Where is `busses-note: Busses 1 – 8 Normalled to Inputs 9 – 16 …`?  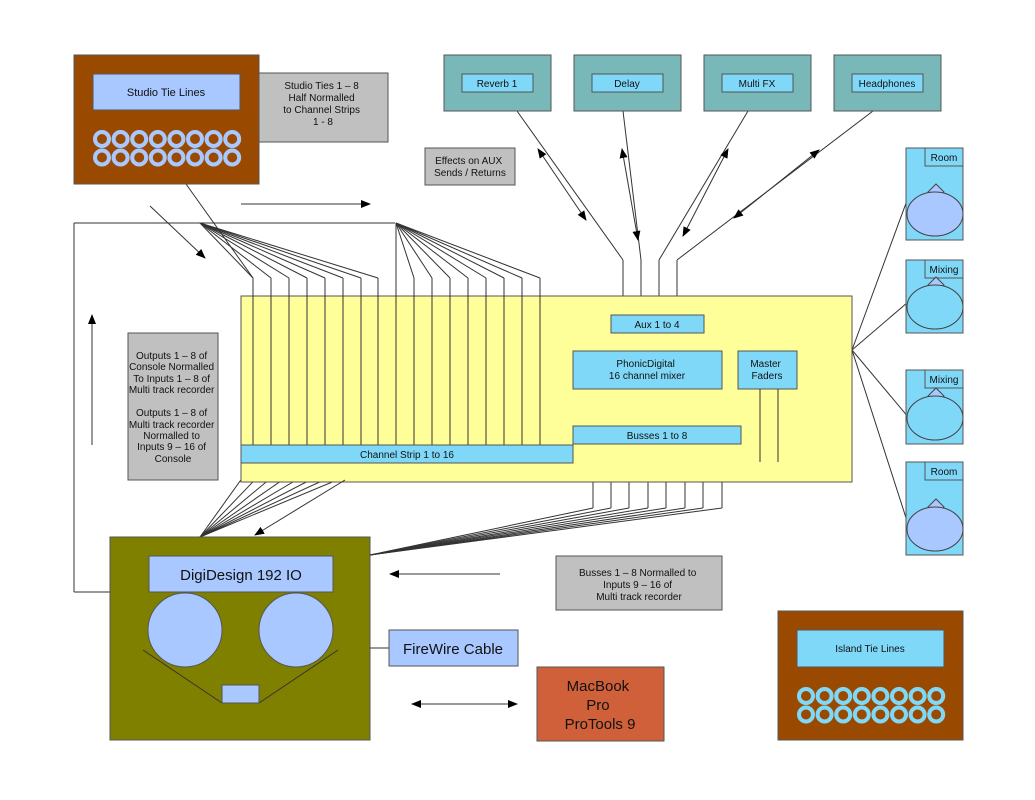
busses-note: Busses 1 – 8 Normalled to Inputs 9 – 16 … is located at coordinates (639, 583).